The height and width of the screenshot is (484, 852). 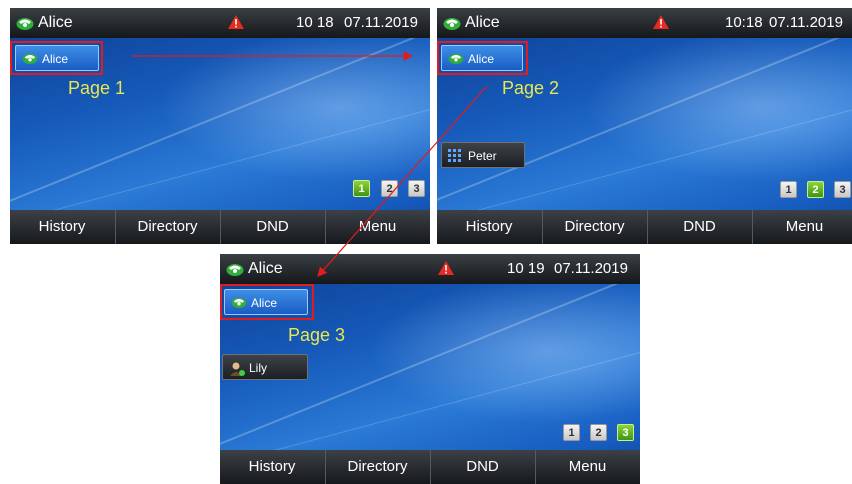 What do you see at coordinates (526, 268) in the screenshot?
I see `status-time: 10 19` at bounding box center [526, 268].